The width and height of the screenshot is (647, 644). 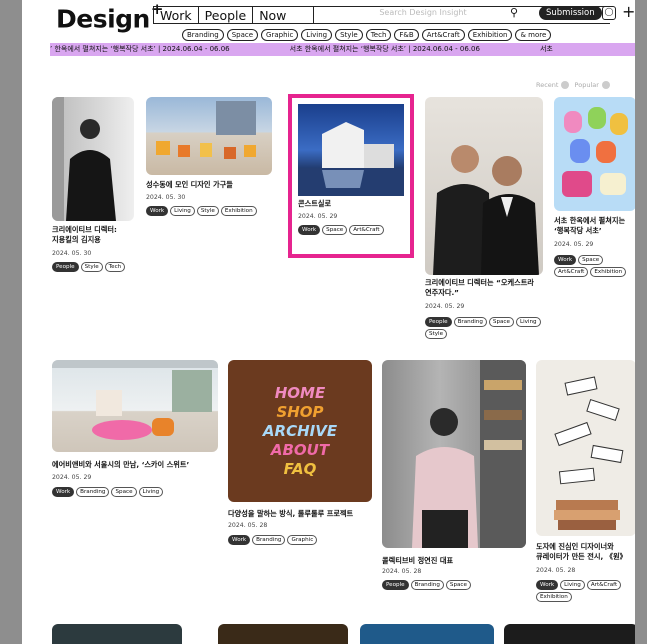 I want to click on article-tags: Work Living Art&Craft Exhibition, so click(x=585, y=591).